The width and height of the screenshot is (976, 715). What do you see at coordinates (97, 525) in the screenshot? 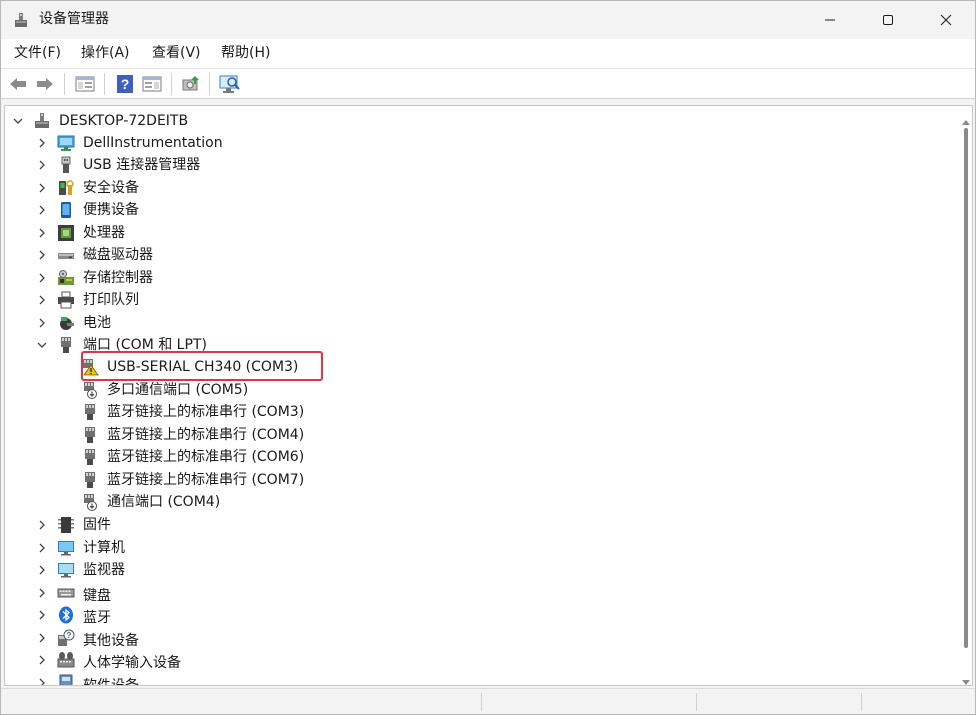
I see `tree-category-label: 固件` at bounding box center [97, 525].